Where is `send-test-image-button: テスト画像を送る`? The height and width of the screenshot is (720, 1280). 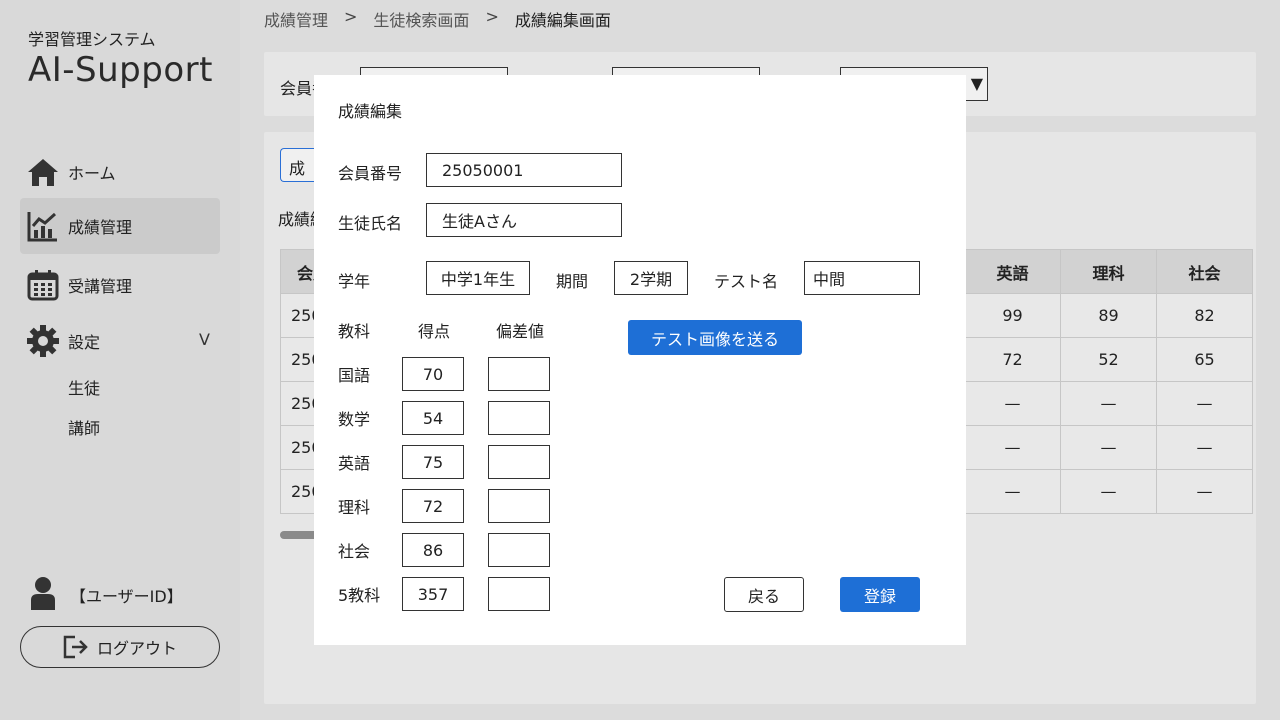 send-test-image-button: テスト画像を送る is located at coordinates (715, 337).